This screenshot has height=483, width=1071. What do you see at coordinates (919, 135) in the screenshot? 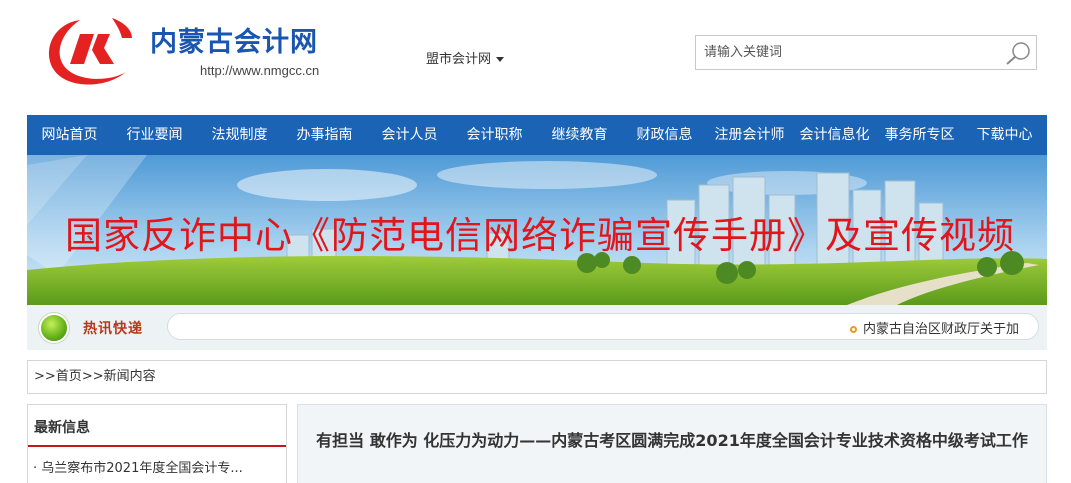
I see `nav-firms-zone: 事务所专区` at bounding box center [919, 135].